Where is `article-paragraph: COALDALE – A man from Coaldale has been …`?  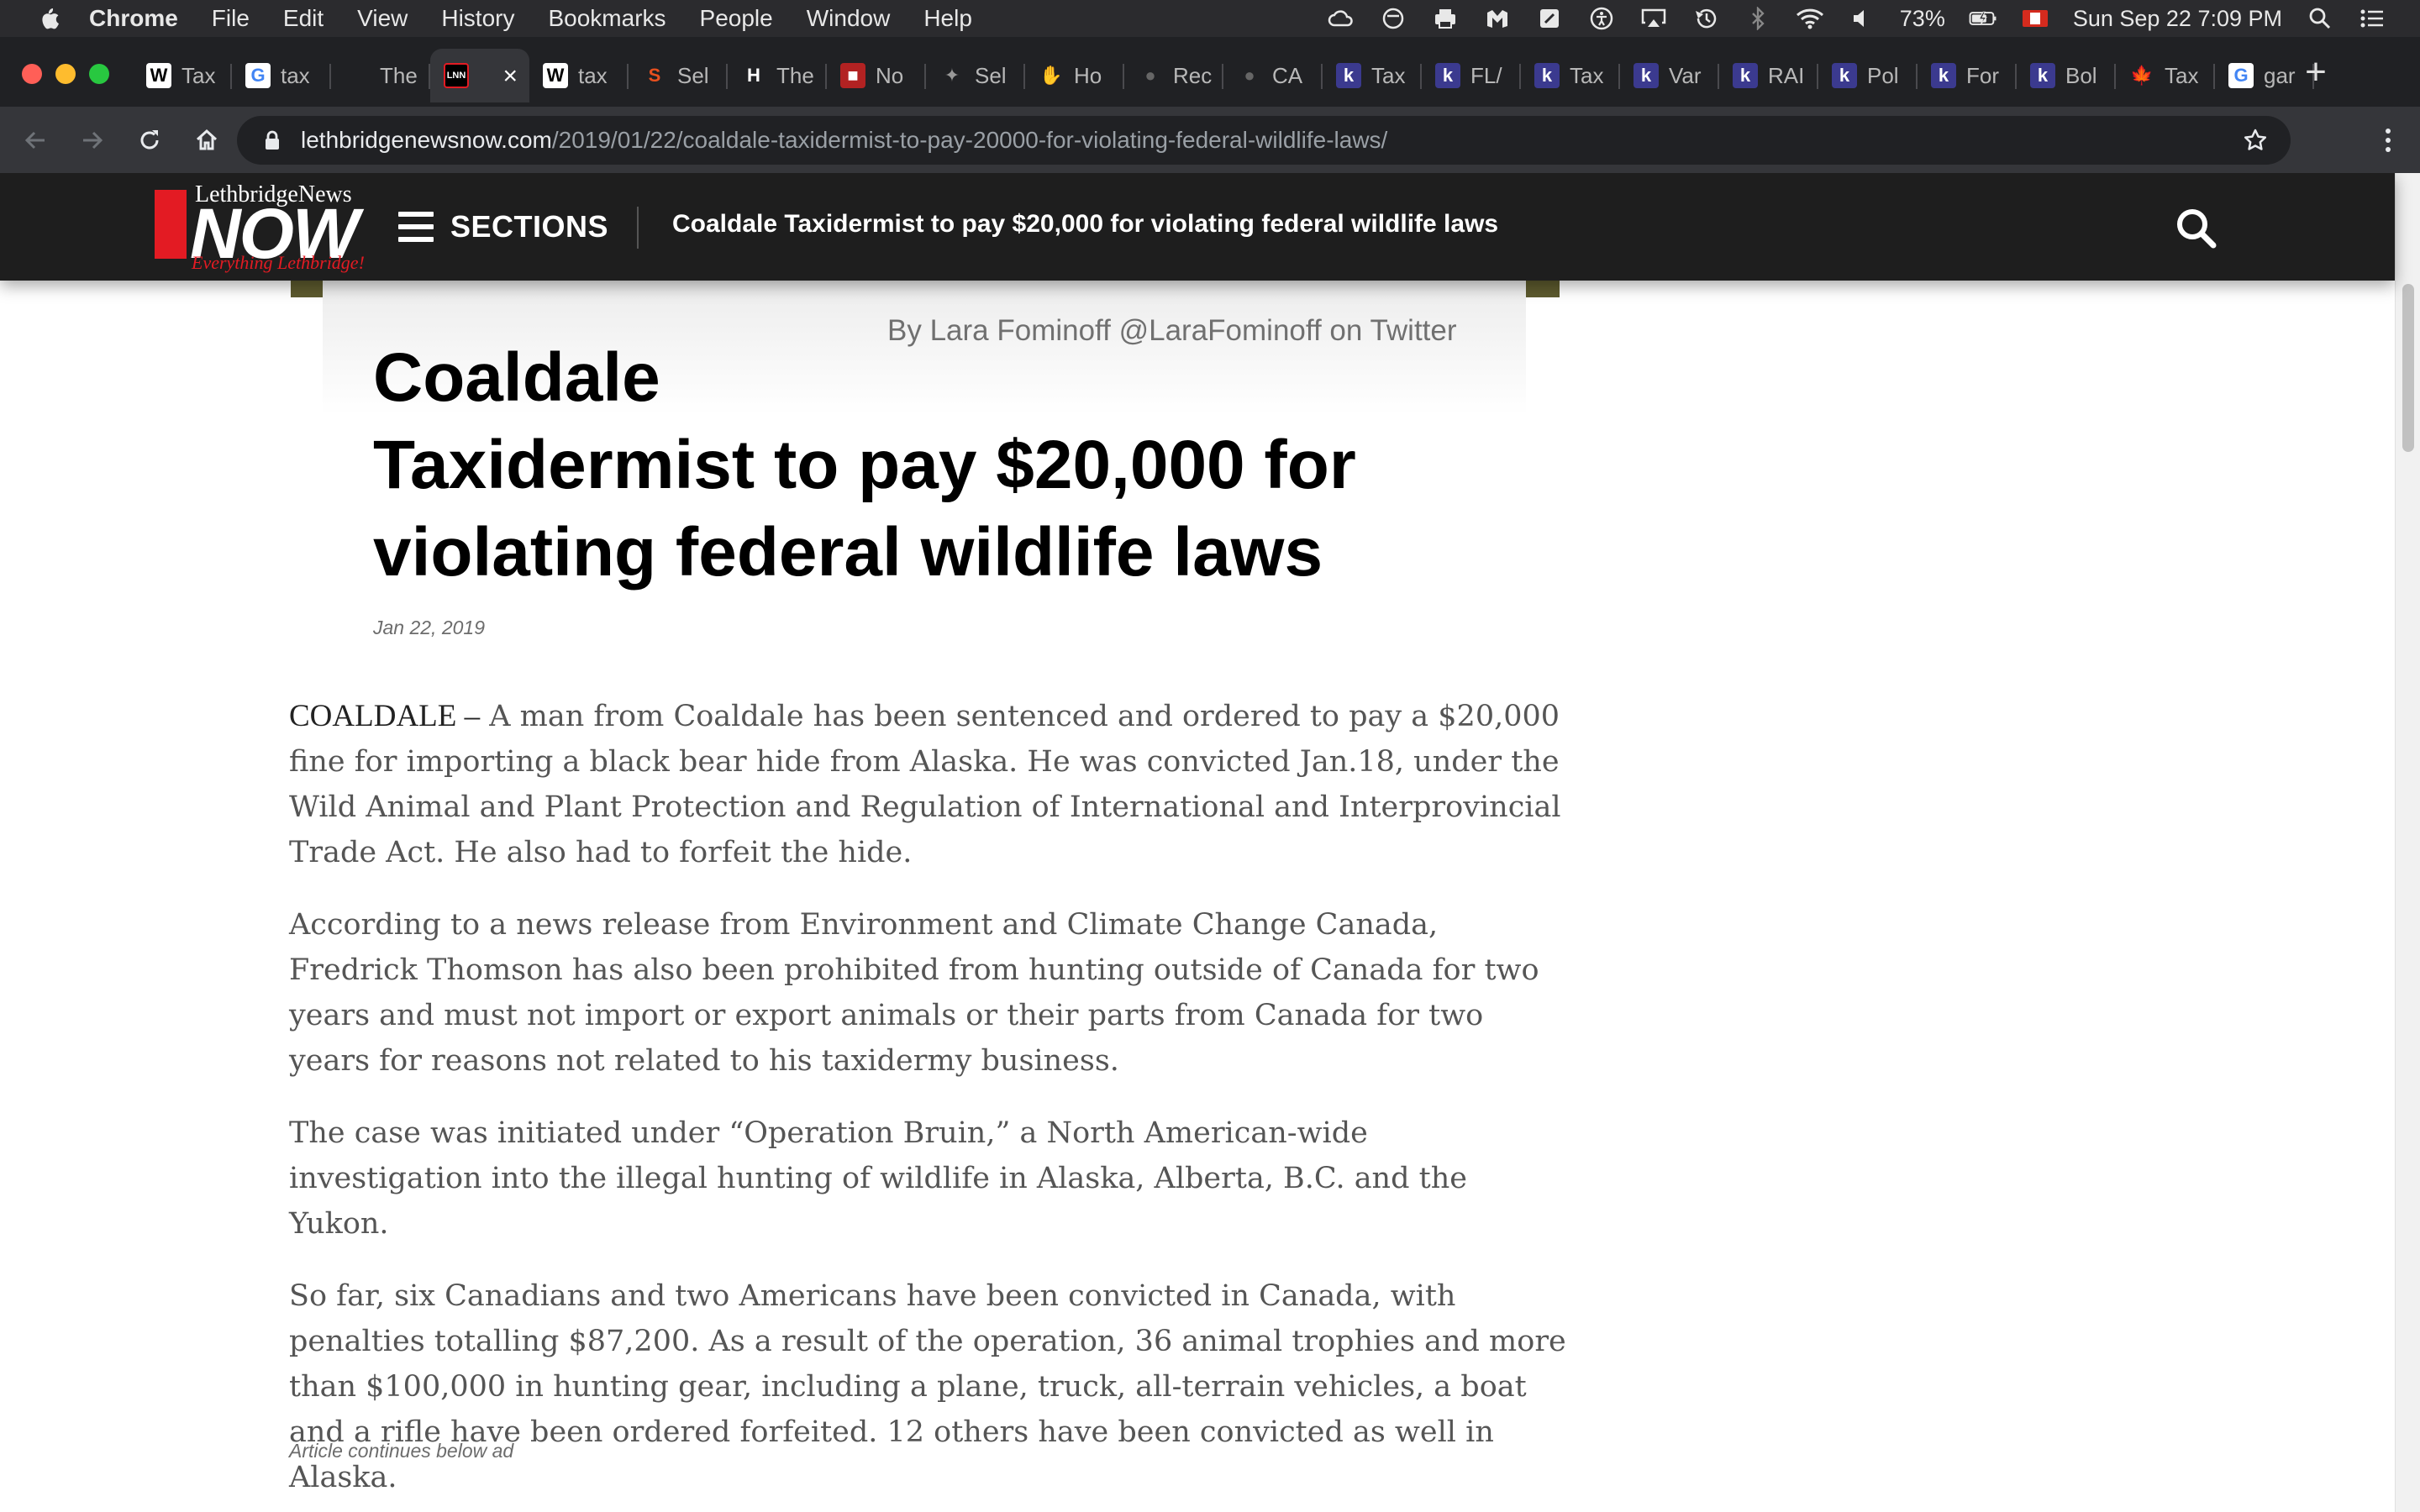
article-paragraph: COALDALE – A man from Coaldale has been … is located at coordinates (928, 784).